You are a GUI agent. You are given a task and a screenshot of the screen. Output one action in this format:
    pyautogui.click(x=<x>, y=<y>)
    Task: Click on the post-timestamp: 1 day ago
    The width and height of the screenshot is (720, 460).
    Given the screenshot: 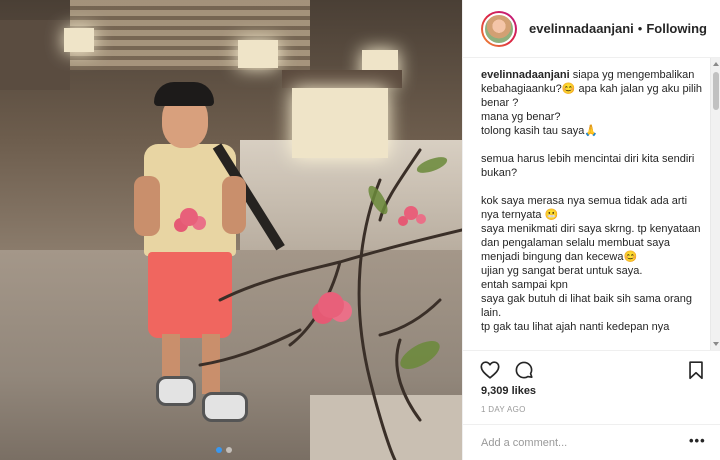 What is the action you would take?
    pyautogui.click(x=503, y=409)
    